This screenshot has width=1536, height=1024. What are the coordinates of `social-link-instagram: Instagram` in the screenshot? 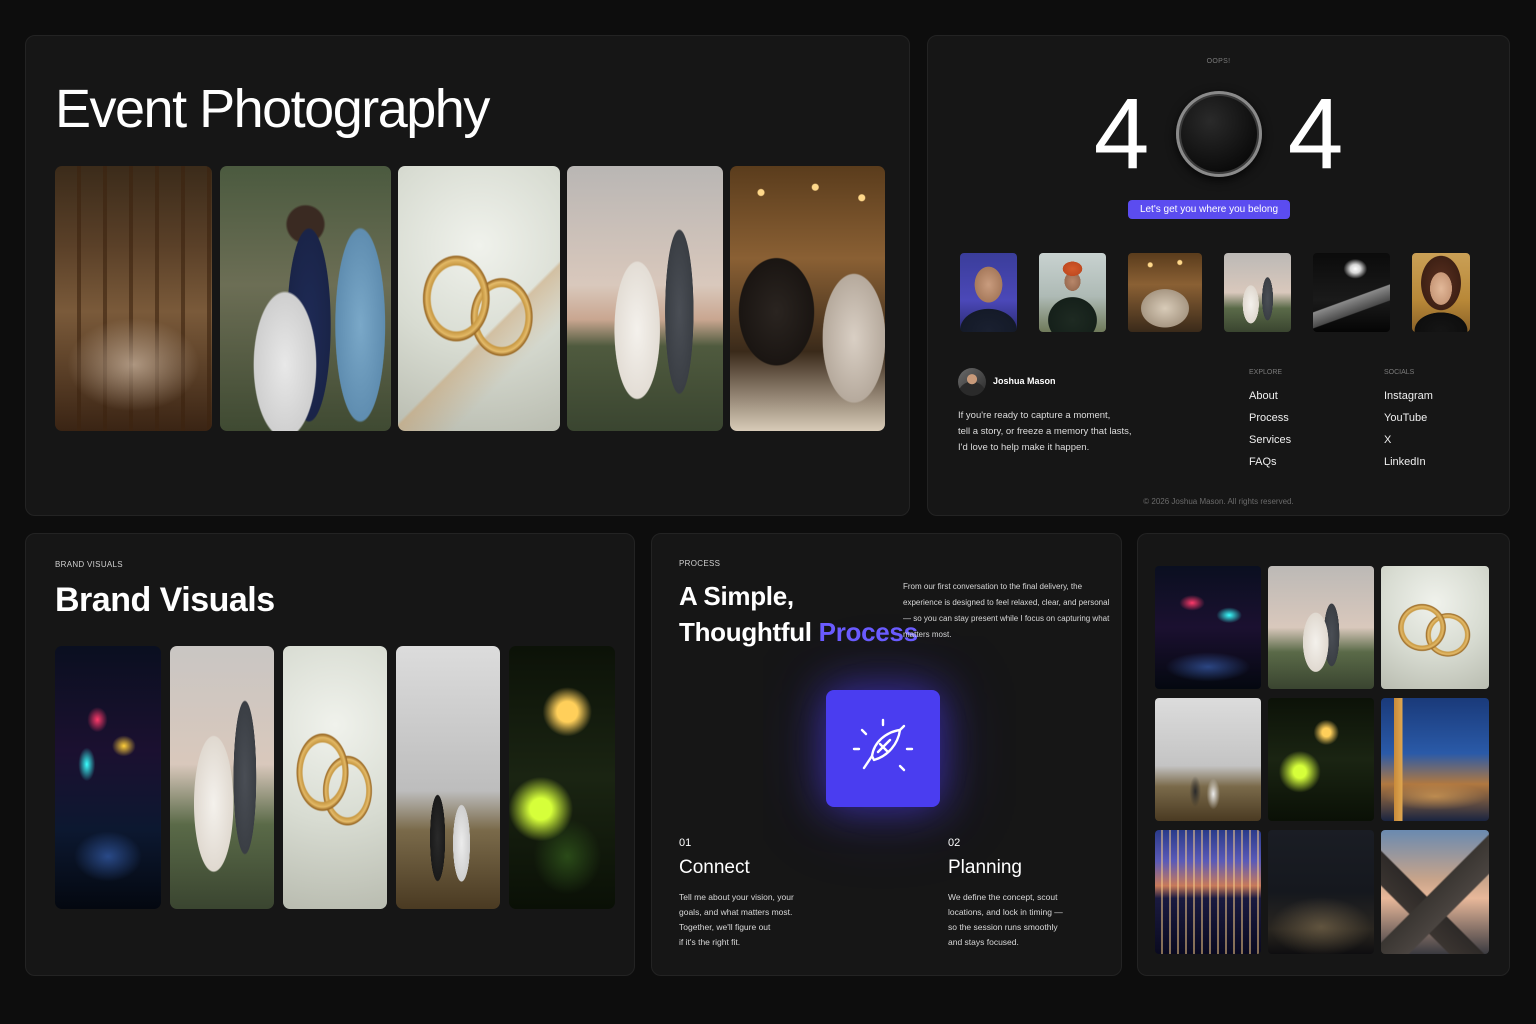 It's located at (1408, 396).